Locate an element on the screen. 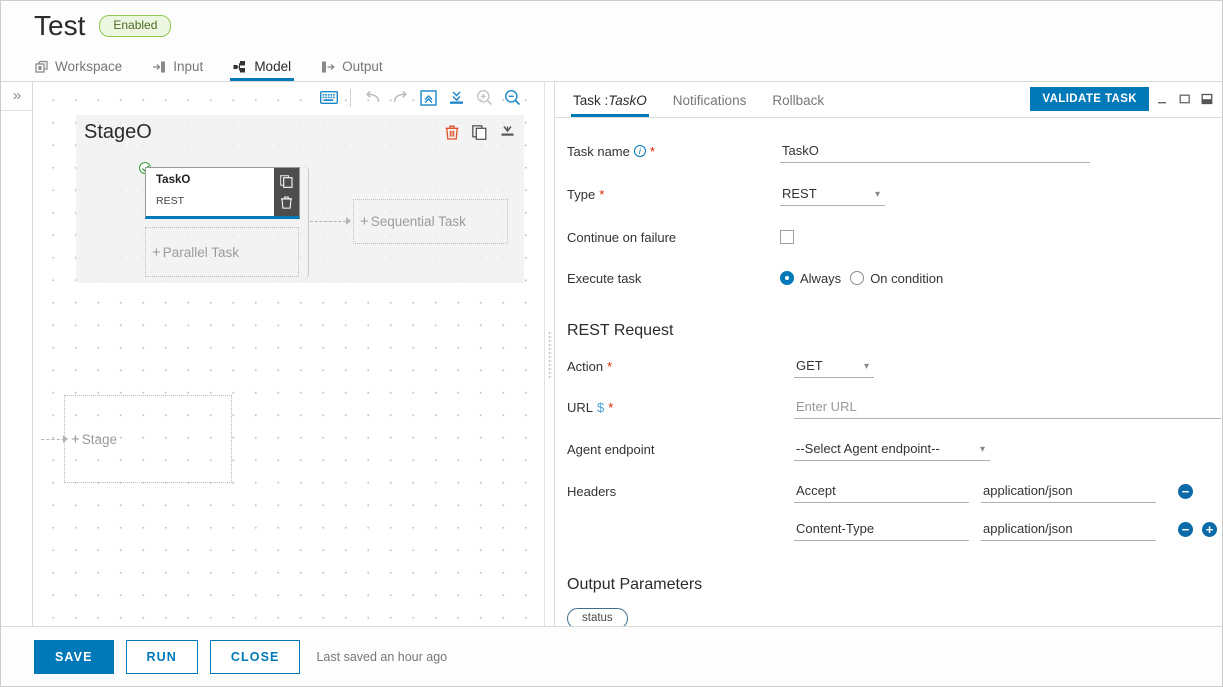 Image resolution: width=1223 pixels, height=687 pixels. stage-title: StageO is located at coordinates (118, 132).